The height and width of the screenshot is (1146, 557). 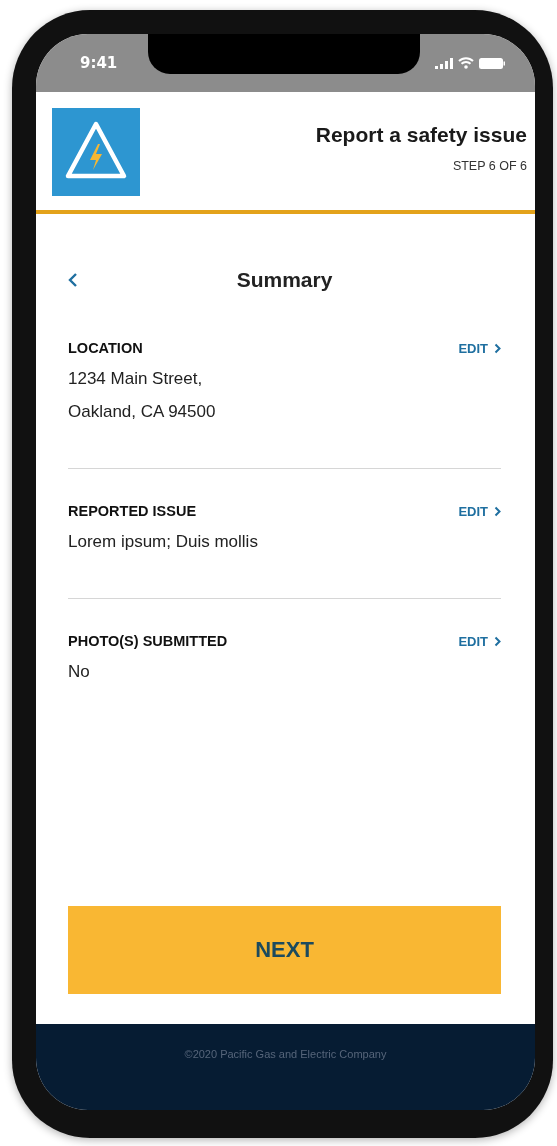 What do you see at coordinates (148, 641) in the screenshot?
I see `section-label: PHOTO(S) SUBMITTED` at bounding box center [148, 641].